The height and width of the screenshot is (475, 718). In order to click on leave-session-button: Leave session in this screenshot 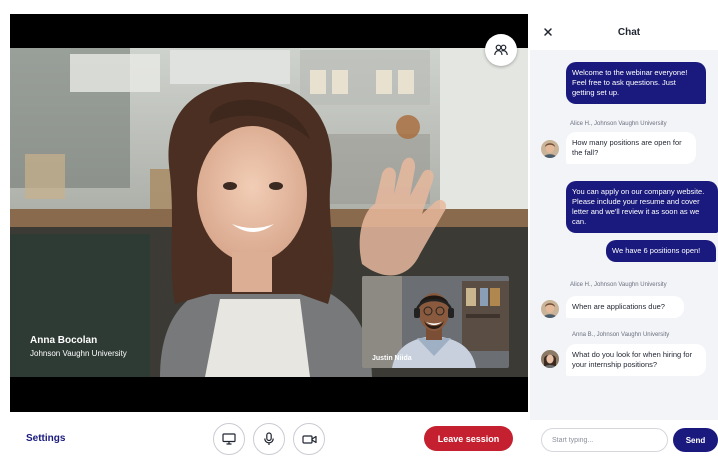, I will do `click(468, 438)`.